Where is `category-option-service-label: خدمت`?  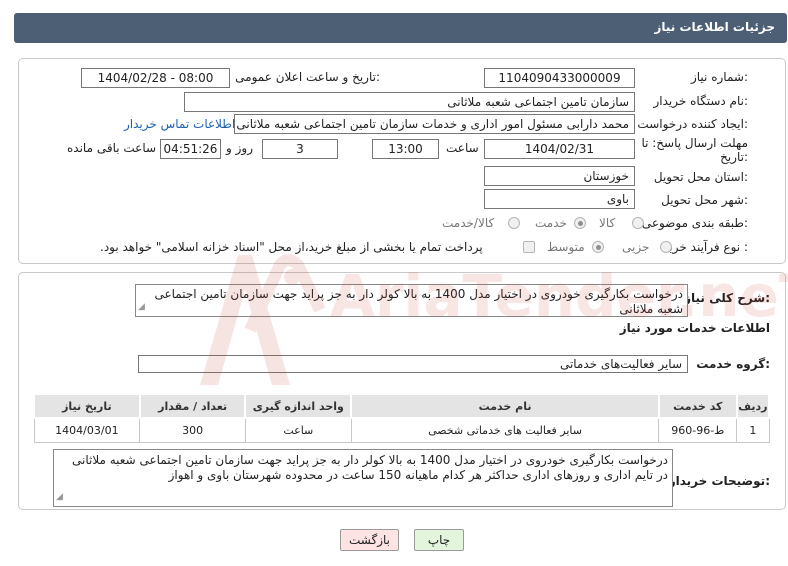 category-option-service-label: خدمت is located at coordinates (551, 223).